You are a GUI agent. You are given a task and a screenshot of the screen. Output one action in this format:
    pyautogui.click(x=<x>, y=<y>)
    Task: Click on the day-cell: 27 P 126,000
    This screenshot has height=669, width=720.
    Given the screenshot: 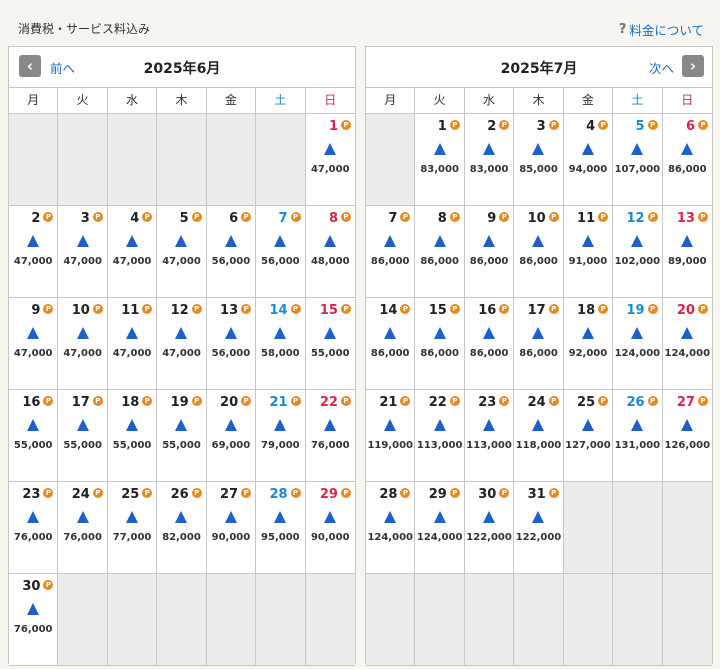 What is the action you would take?
    pyautogui.click(x=687, y=436)
    